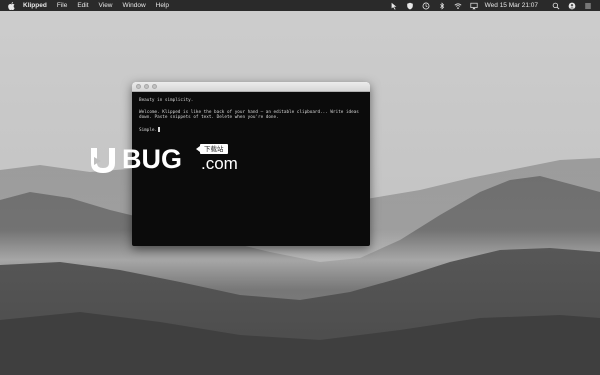  I want to click on apple-icon, so click(11, 5).